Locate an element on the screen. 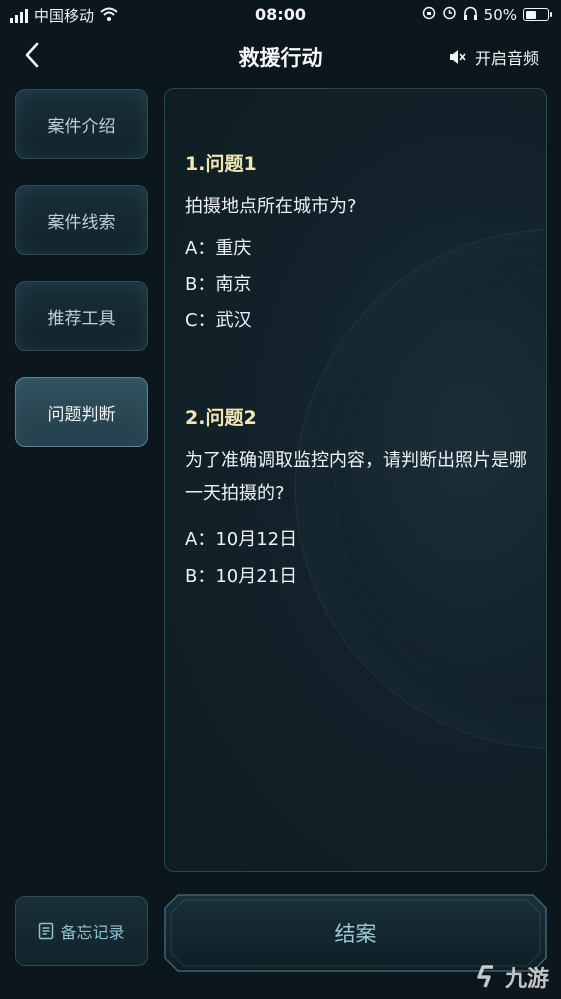 This screenshot has width=561, height=999. question-2-title: 2.问题2 is located at coordinates (221, 418).